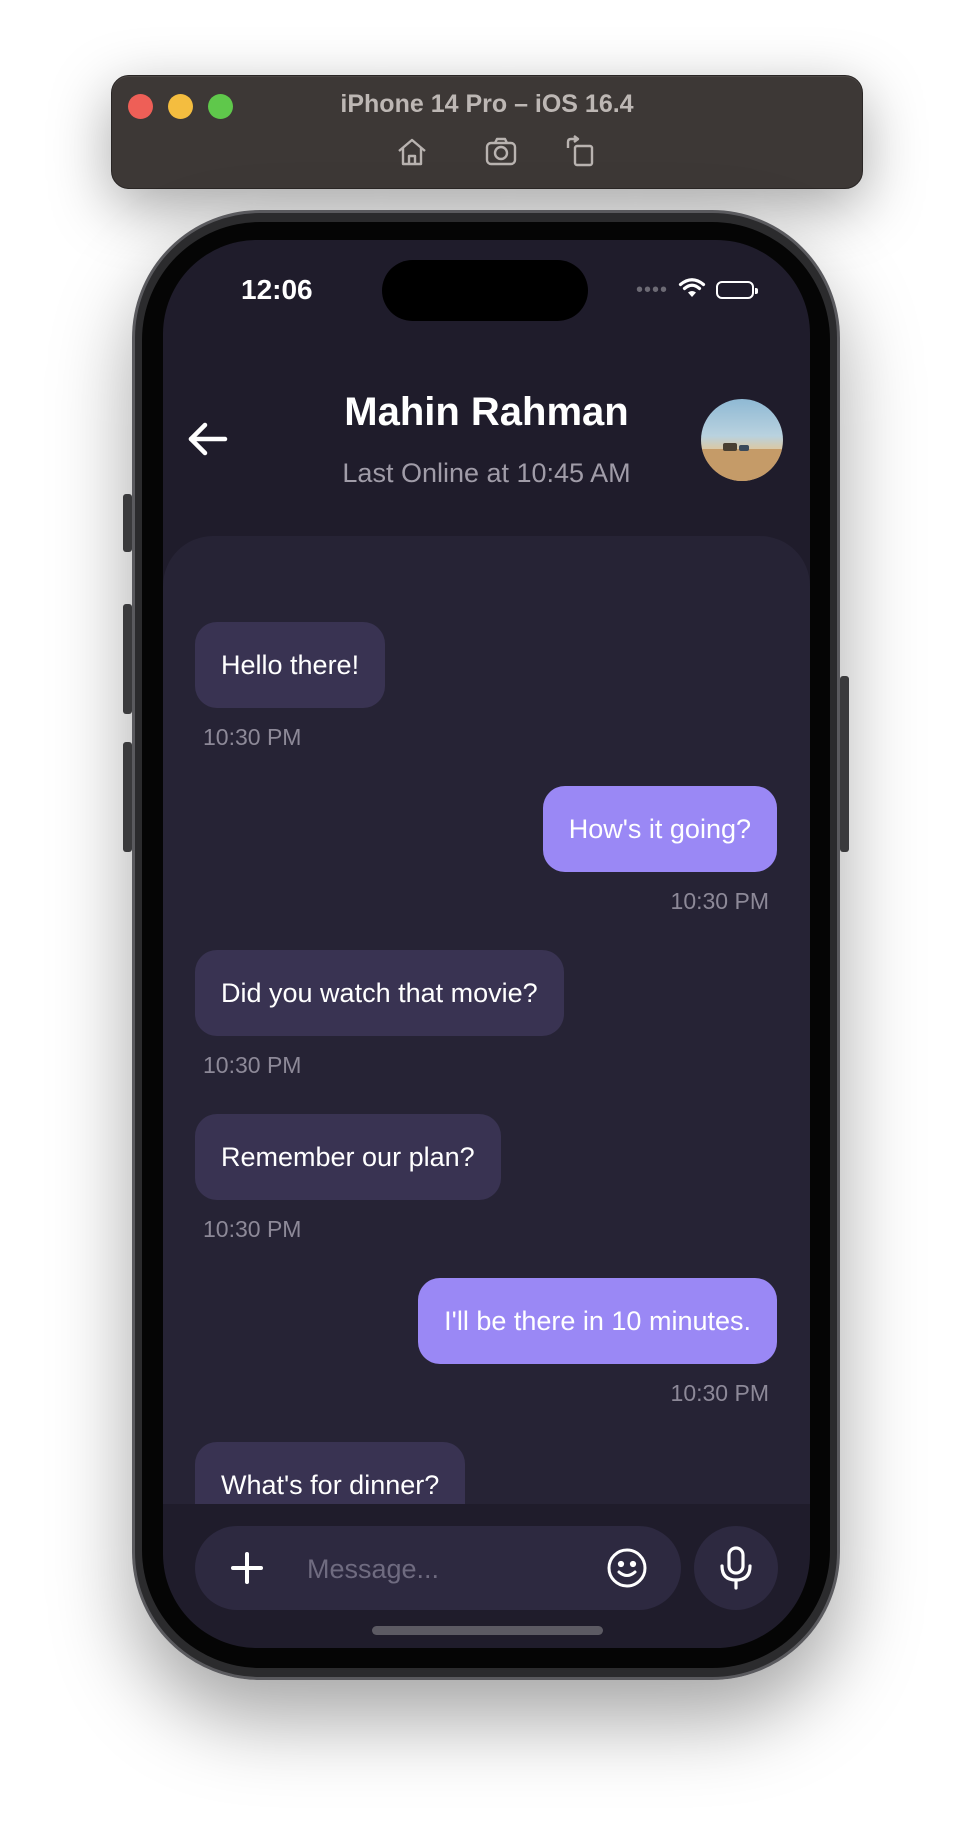  Describe the element at coordinates (627, 1568) in the screenshot. I see `emoji-icon` at that location.